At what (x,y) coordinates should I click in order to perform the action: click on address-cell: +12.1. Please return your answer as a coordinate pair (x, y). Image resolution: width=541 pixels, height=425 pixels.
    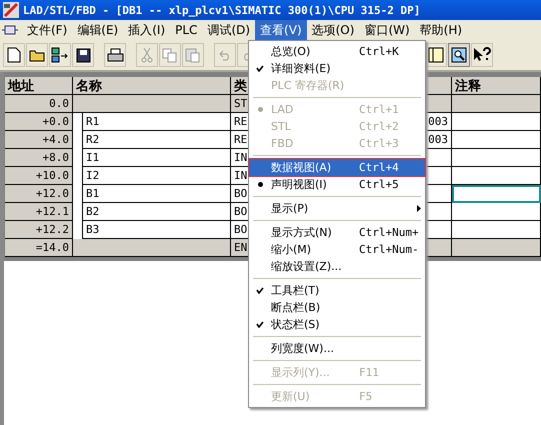
    Looking at the image, I should click on (39, 212).